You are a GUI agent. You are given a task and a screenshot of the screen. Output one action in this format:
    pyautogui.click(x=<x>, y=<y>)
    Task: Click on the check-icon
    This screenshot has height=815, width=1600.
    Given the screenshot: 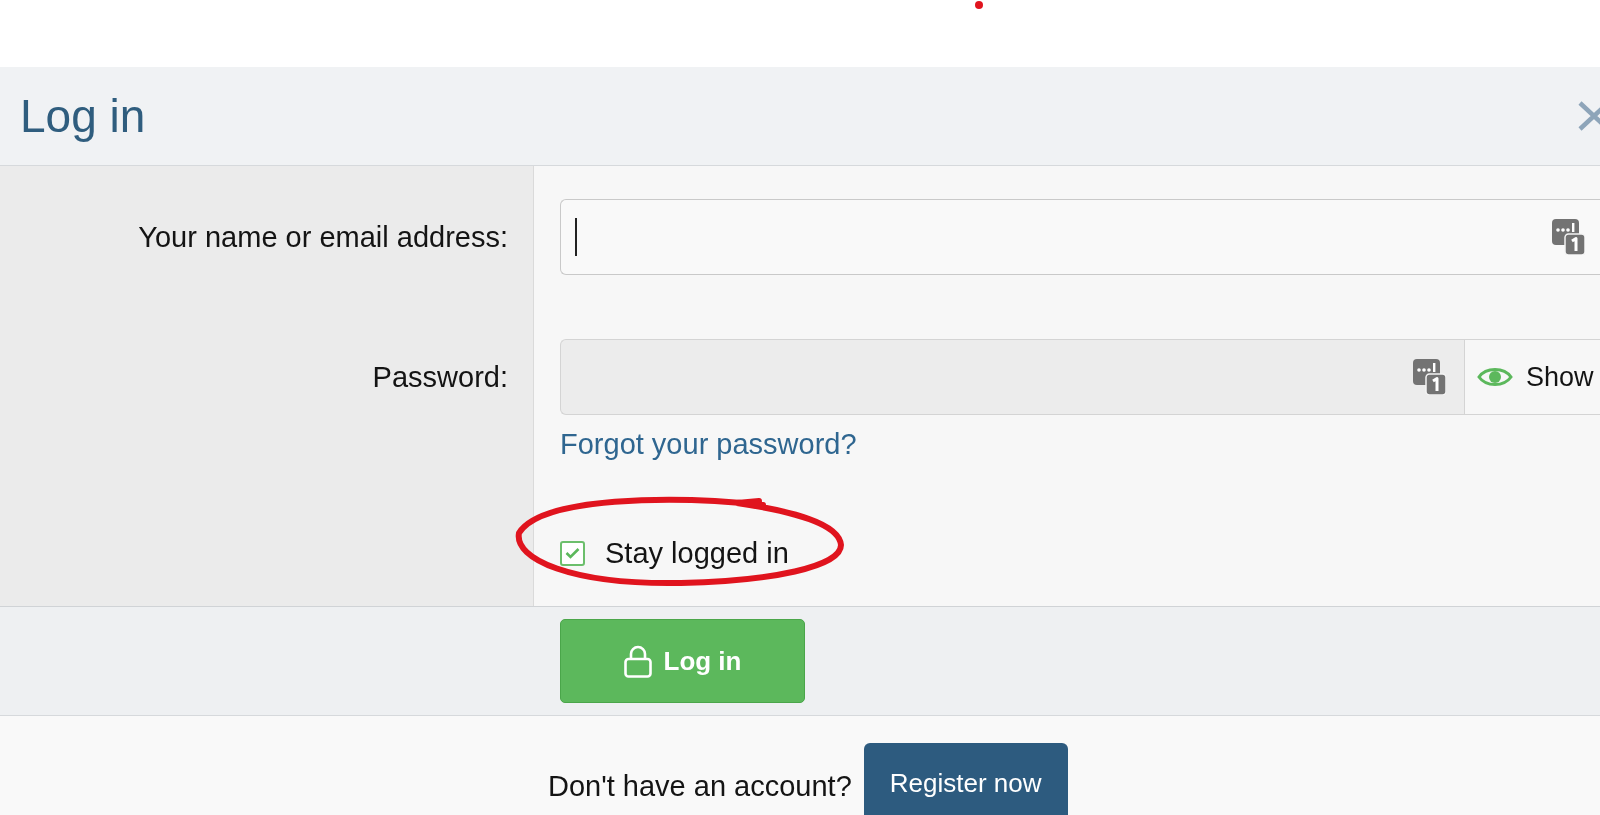 What is the action you would take?
    pyautogui.click(x=572, y=553)
    